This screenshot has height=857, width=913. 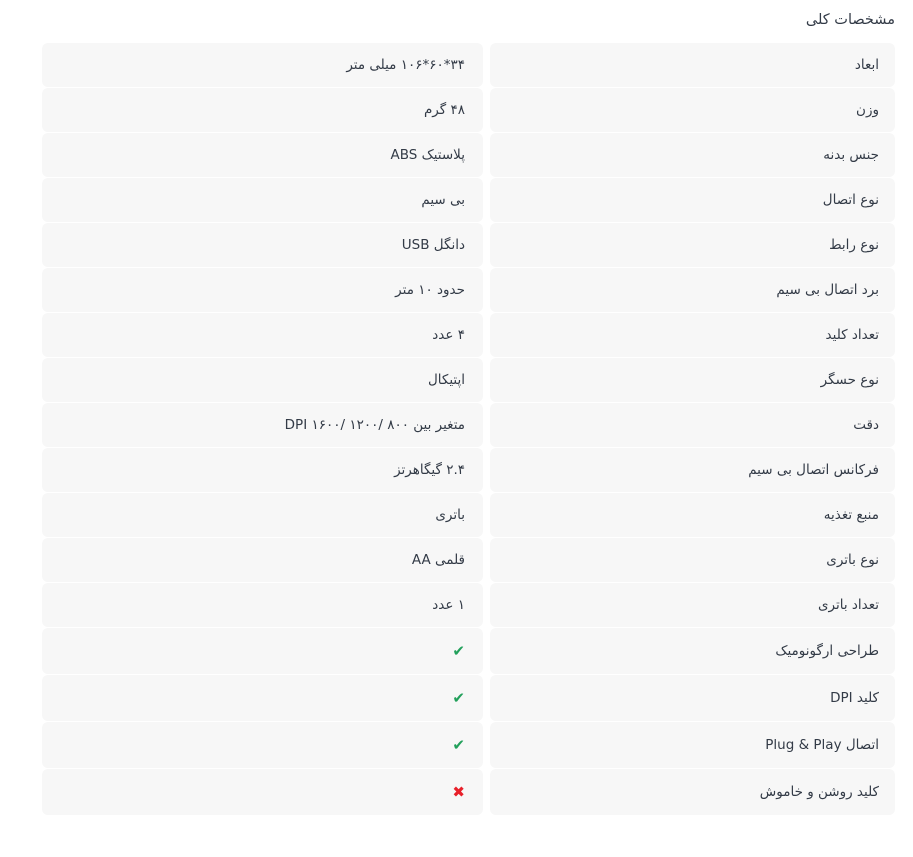 I want to click on table-row: برد اتصال بی سیم حدود ۱۰ متر, so click(x=447, y=290).